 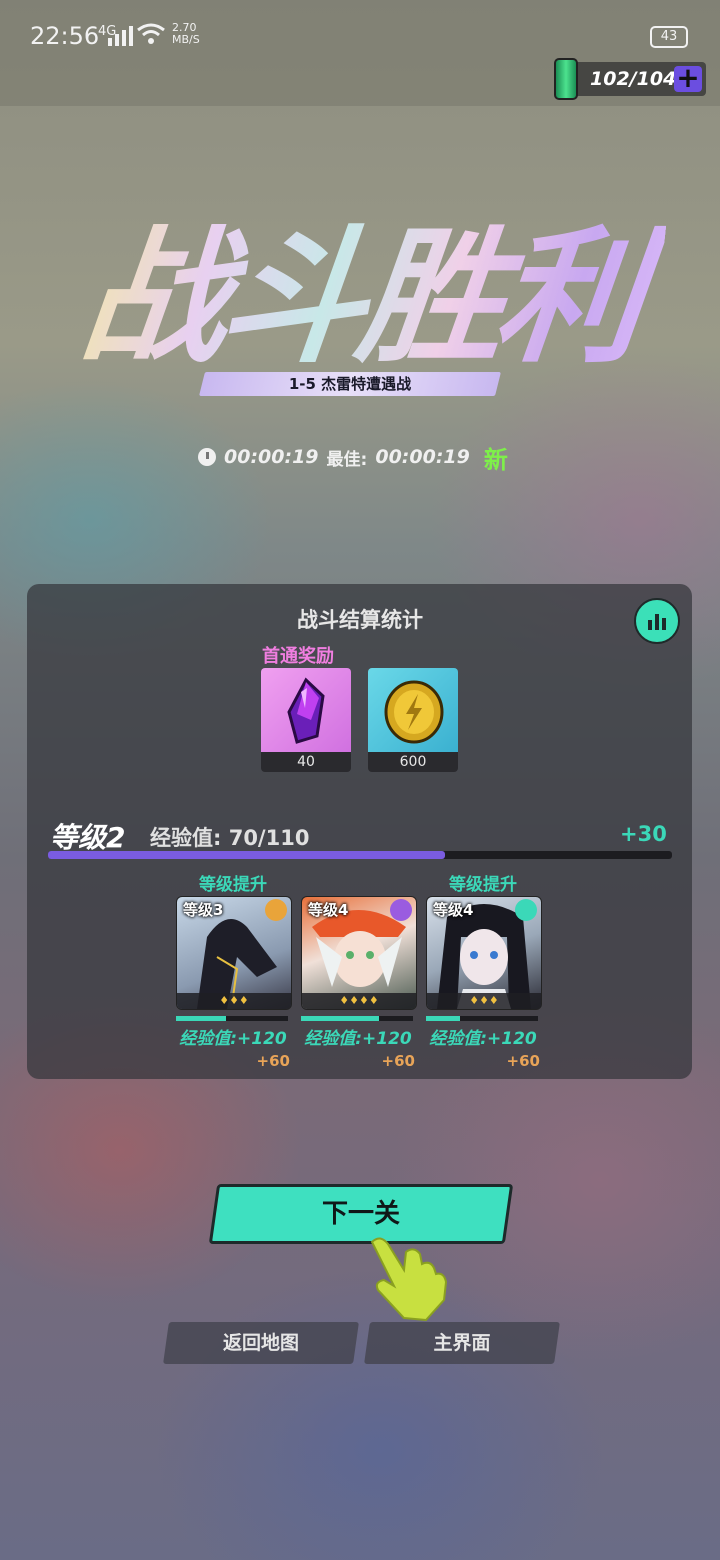 I want to click on victory-title: 战斗胜利, so click(x=360, y=289).